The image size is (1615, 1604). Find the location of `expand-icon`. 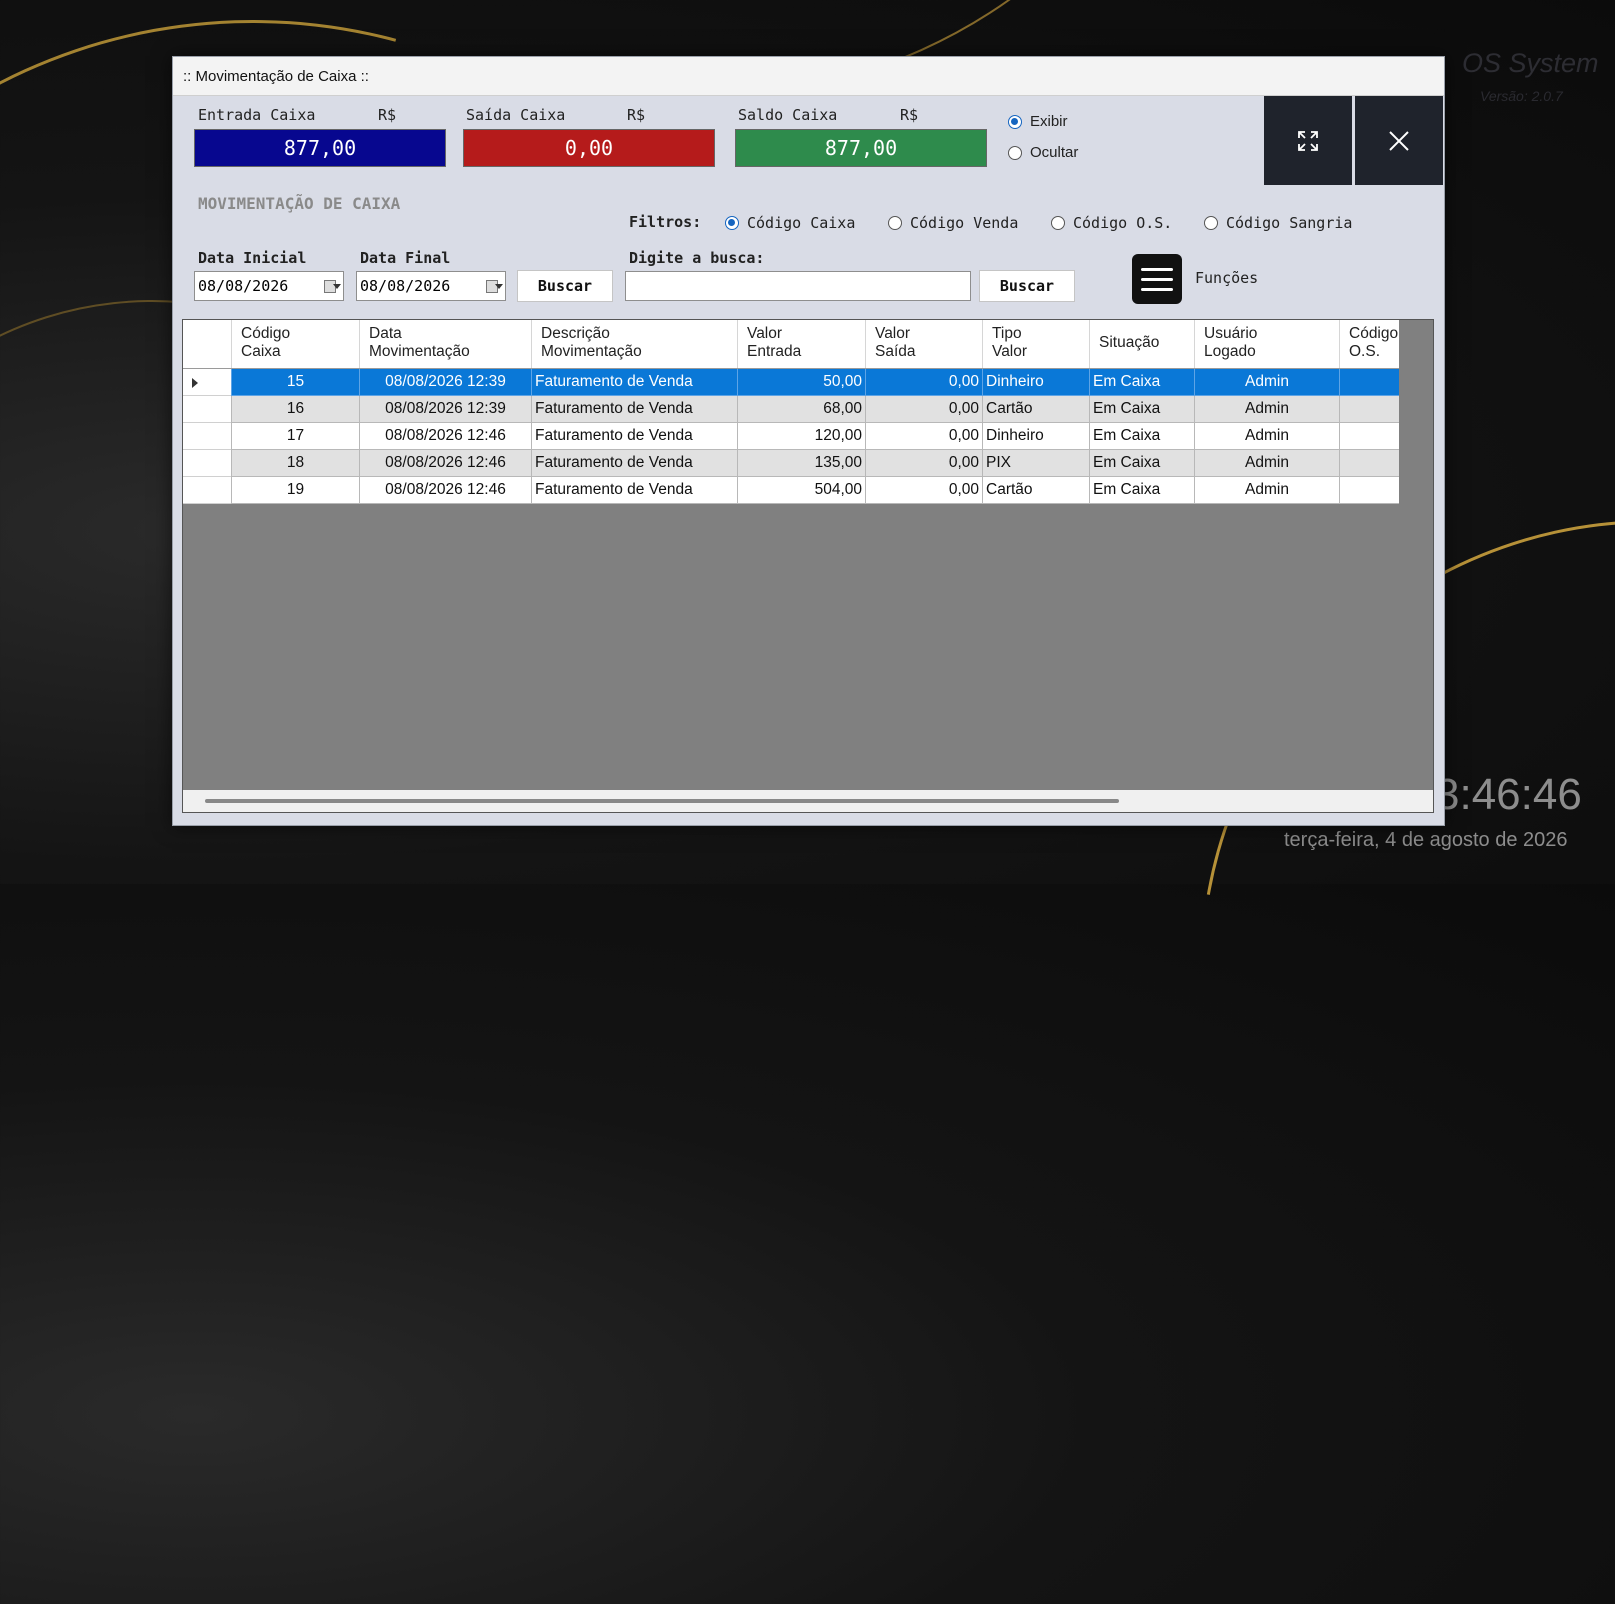

expand-icon is located at coordinates (1308, 140).